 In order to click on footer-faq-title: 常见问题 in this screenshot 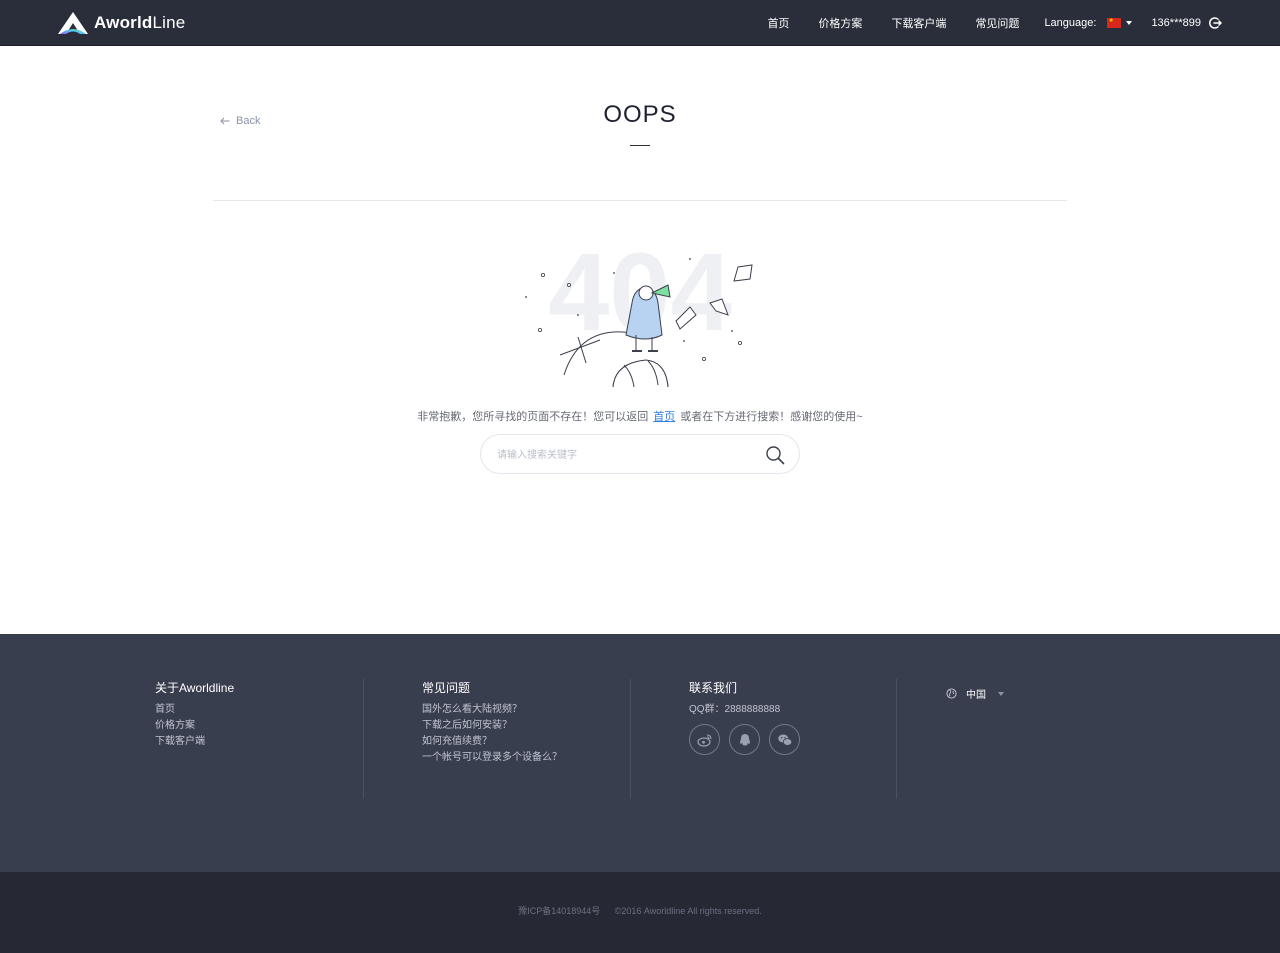, I will do `click(446, 688)`.